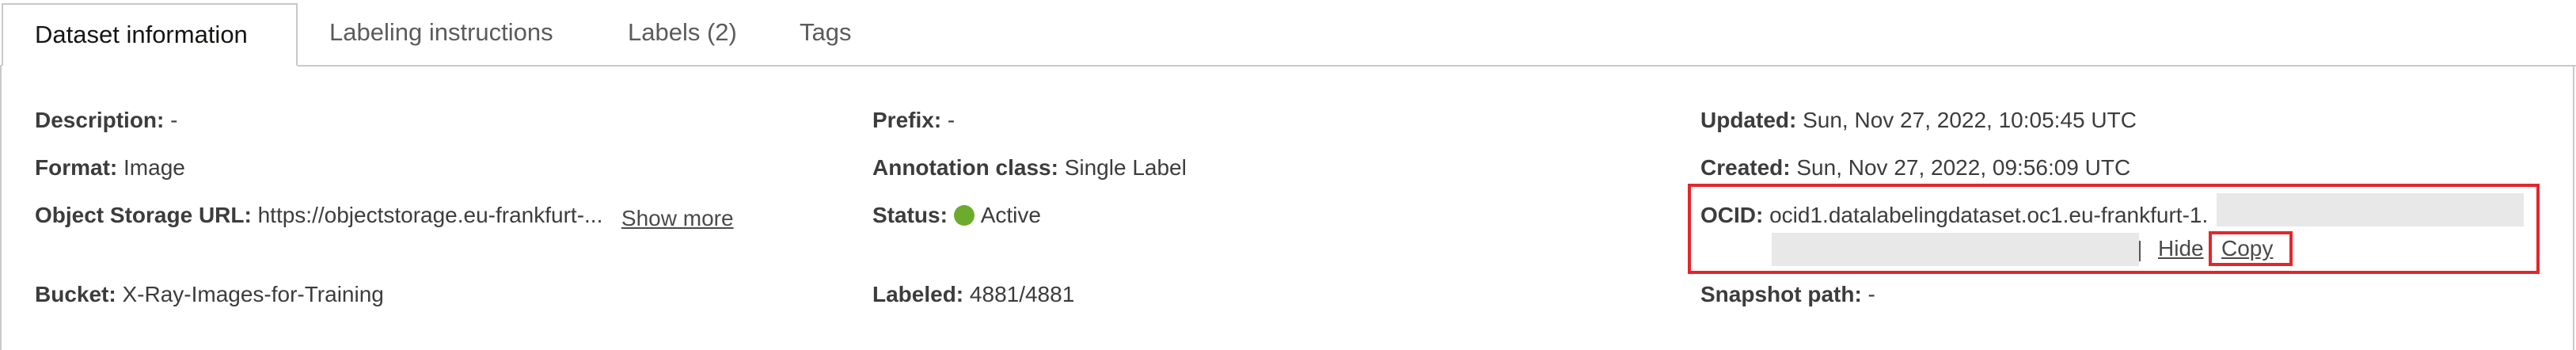 The image size is (2576, 350). What do you see at coordinates (171, 120) in the screenshot?
I see `description-value: -` at bounding box center [171, 120].